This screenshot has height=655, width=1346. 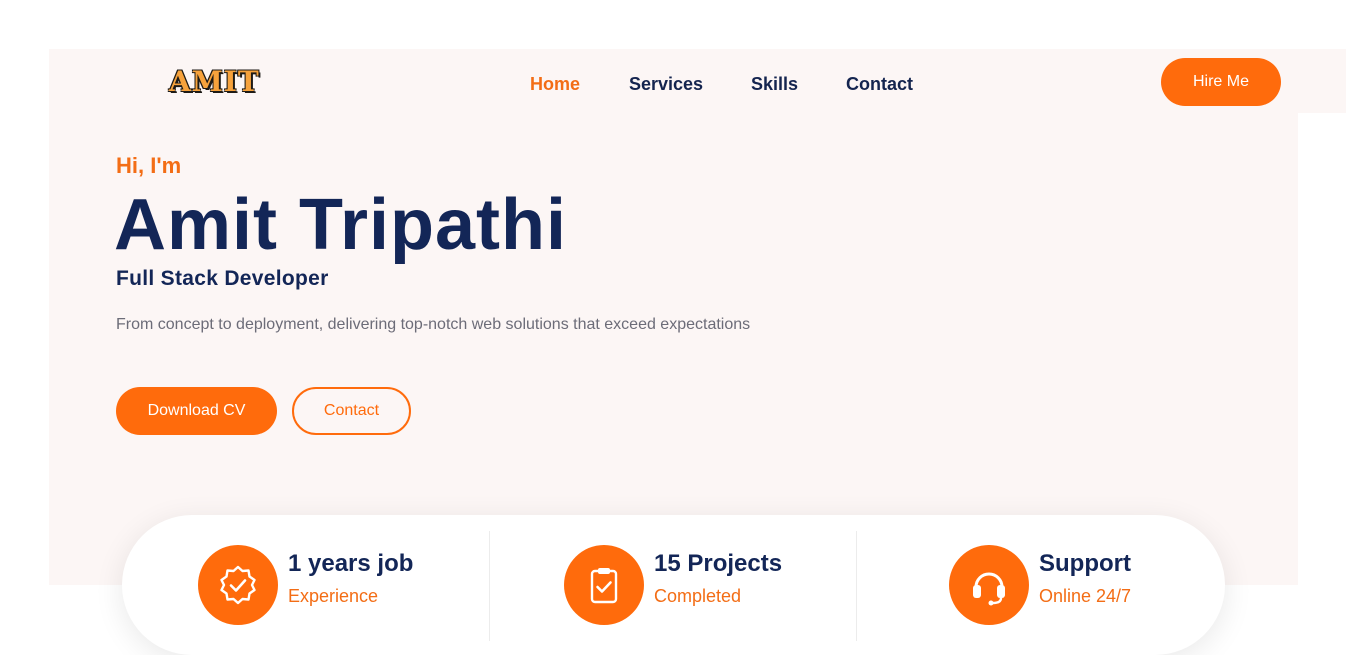 What do you see at coordinates (222, 278) in the screenshot?
I see `hero-role: Full Stack Developer` at bounding box center [222, 278].